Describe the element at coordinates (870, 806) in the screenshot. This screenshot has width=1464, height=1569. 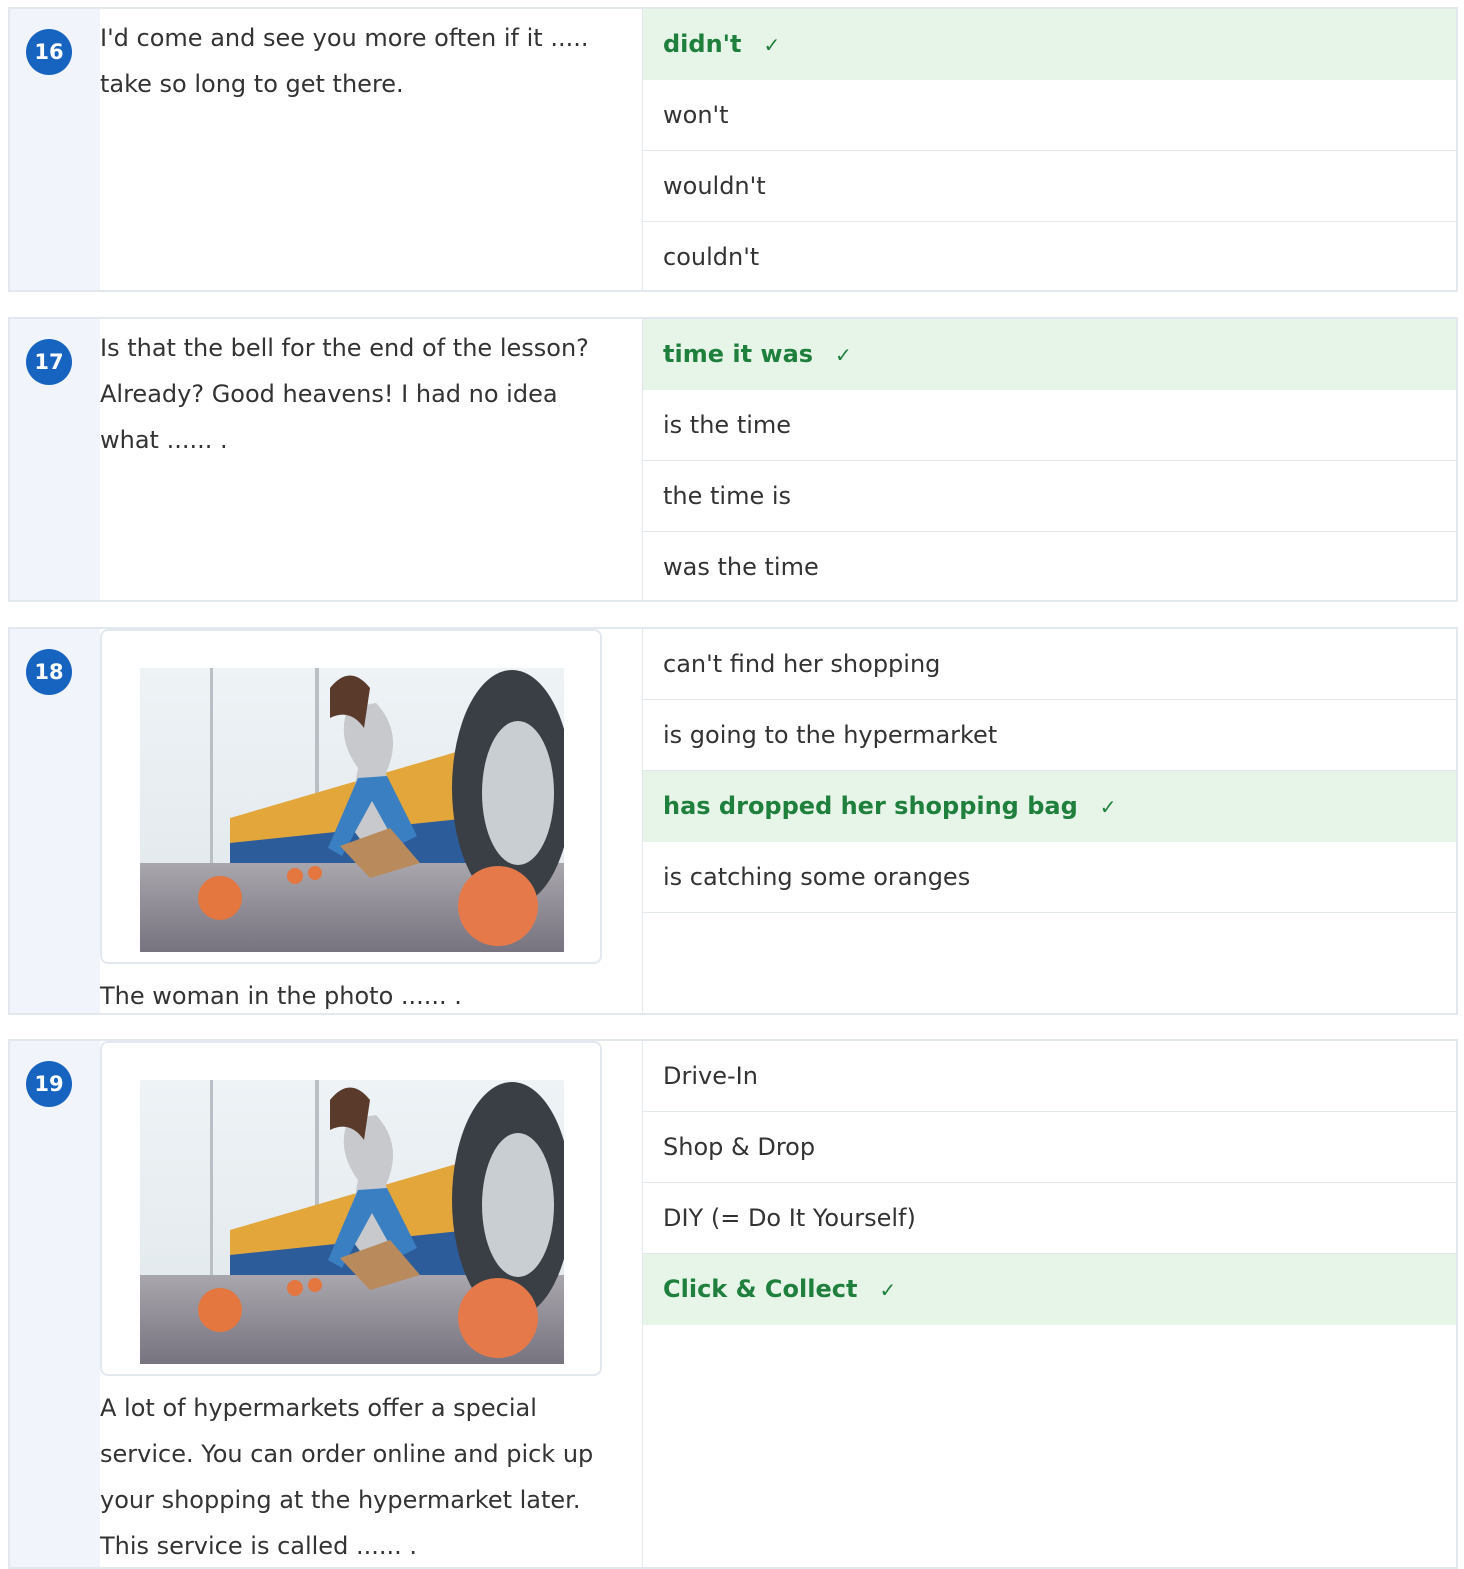
I see `option-label: has dropped her shopping bag` at that location.